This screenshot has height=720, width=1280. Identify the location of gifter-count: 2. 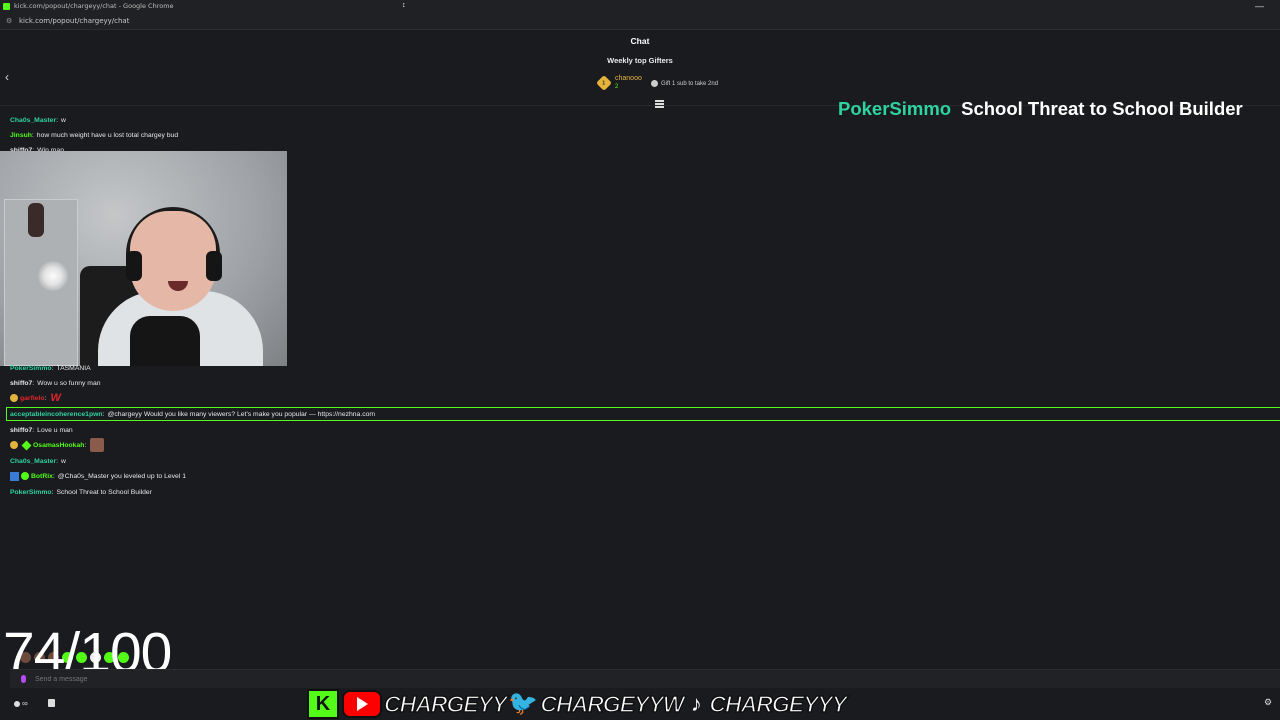
(617, 87).